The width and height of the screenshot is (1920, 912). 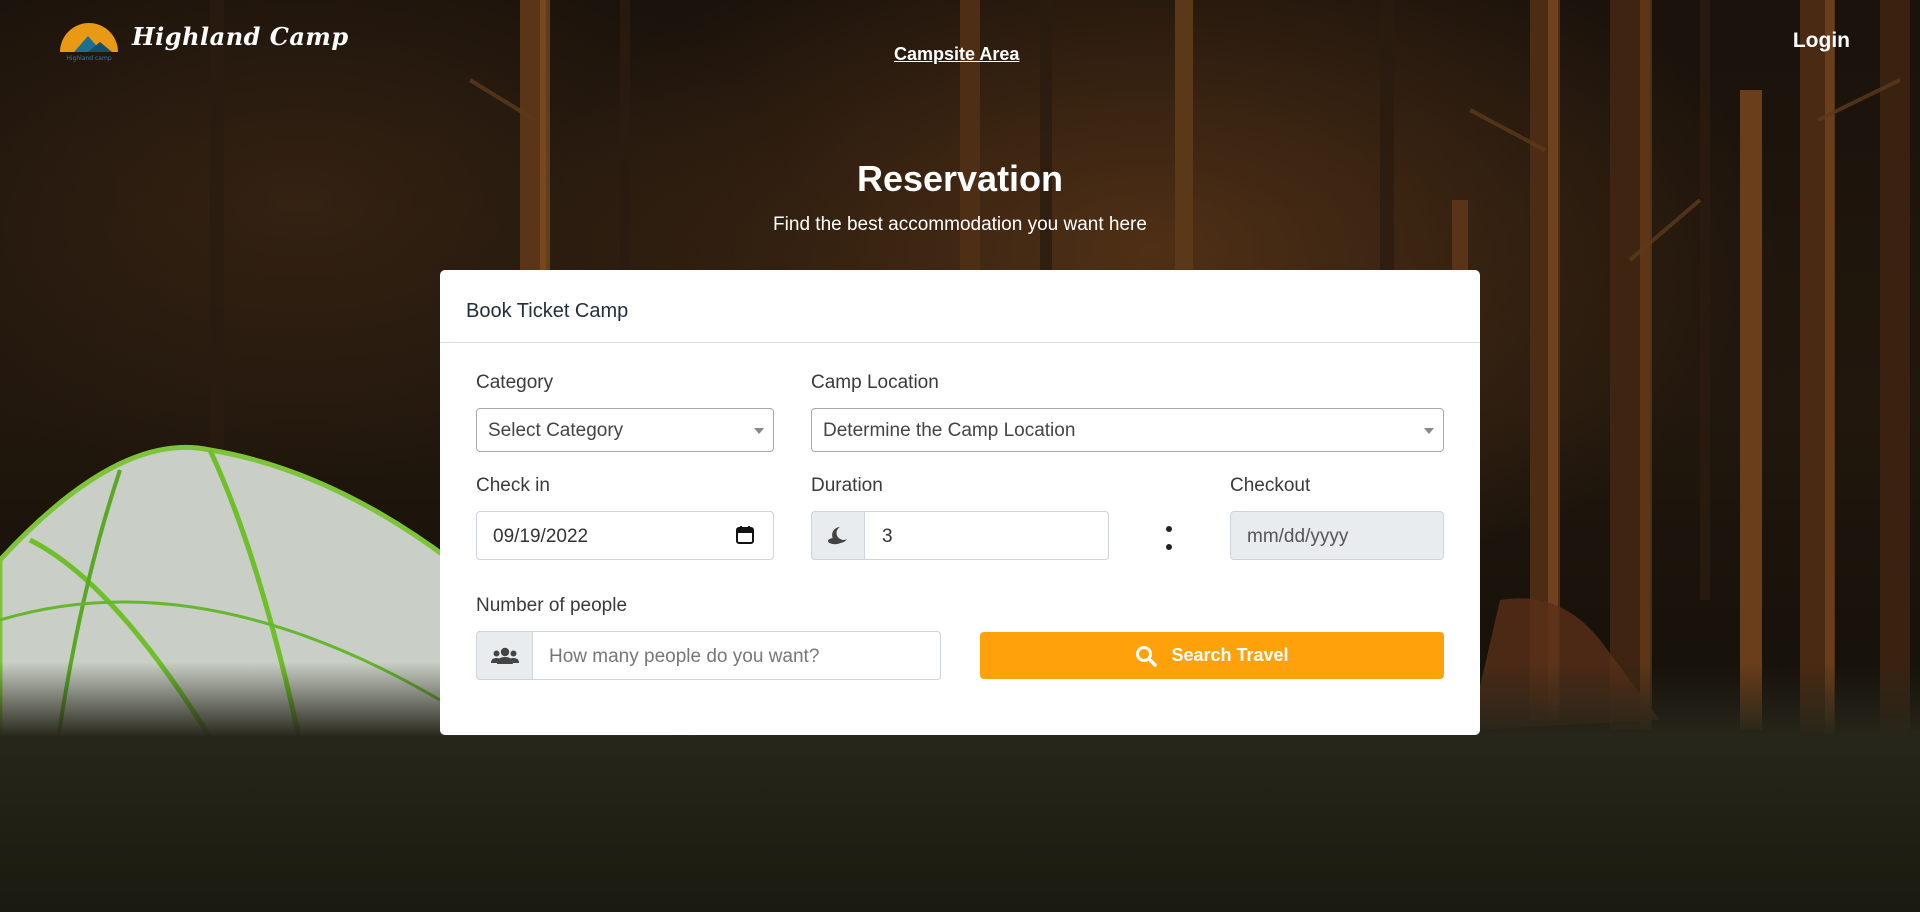 What do you see at coordinates (1169, 539) in the screenshot?
I see `separator-colon` at bounding box center [1169, 539].